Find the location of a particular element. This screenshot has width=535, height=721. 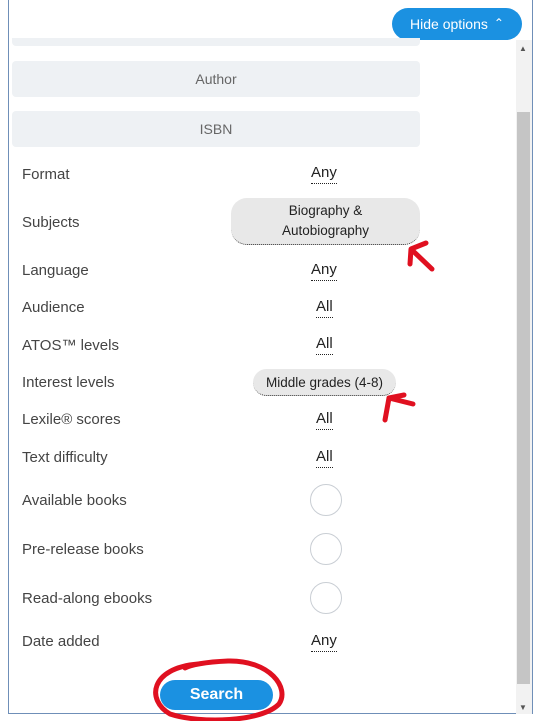

author-label: Author is located at coordinates (216, 79).